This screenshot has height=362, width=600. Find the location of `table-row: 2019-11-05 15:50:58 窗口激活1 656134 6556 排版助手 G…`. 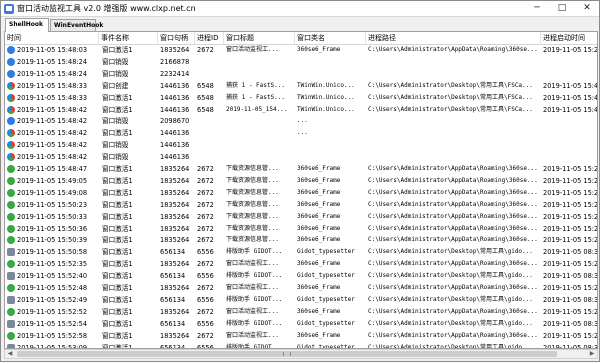

table-row: 2019-11-05 15:50:58 窗口激活1 656134 6556 排版助手 G… is located at coordinates (301, 252).